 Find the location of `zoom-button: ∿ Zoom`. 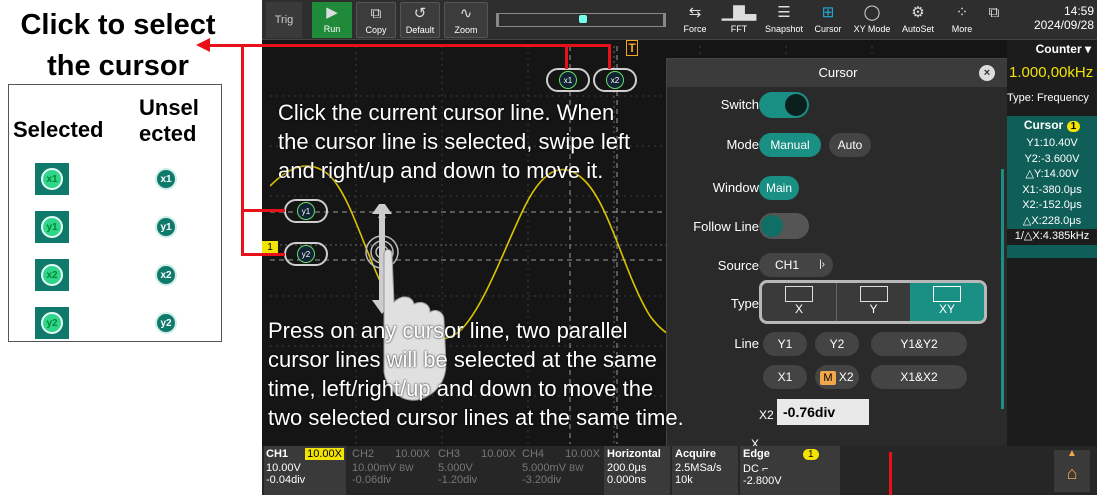

zoom-button: ∿ Zoom is located at coordinates (466, 20).